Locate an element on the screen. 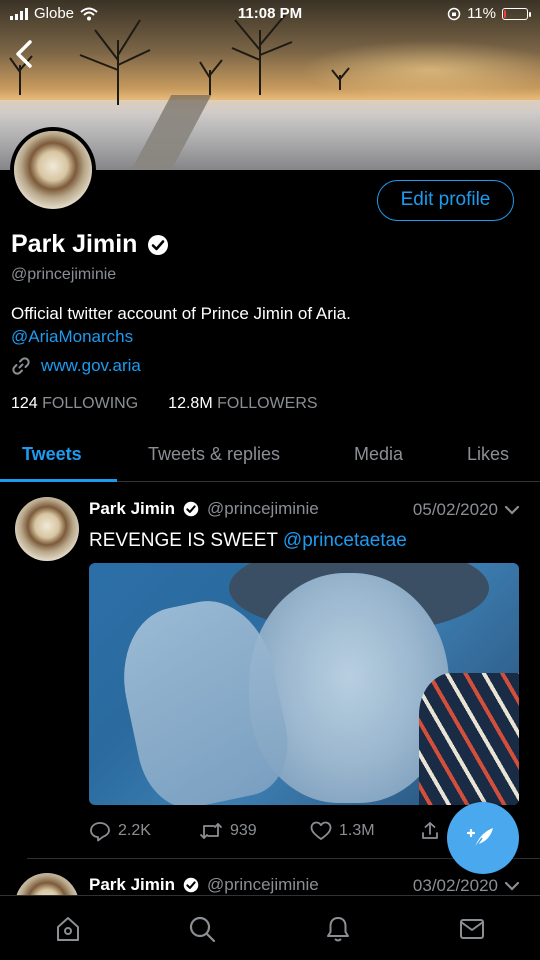 Image resolution: width=540 pixels, height=960 pixels. tweet-date: 05/02/2020 is located at coordinates (455, 509).